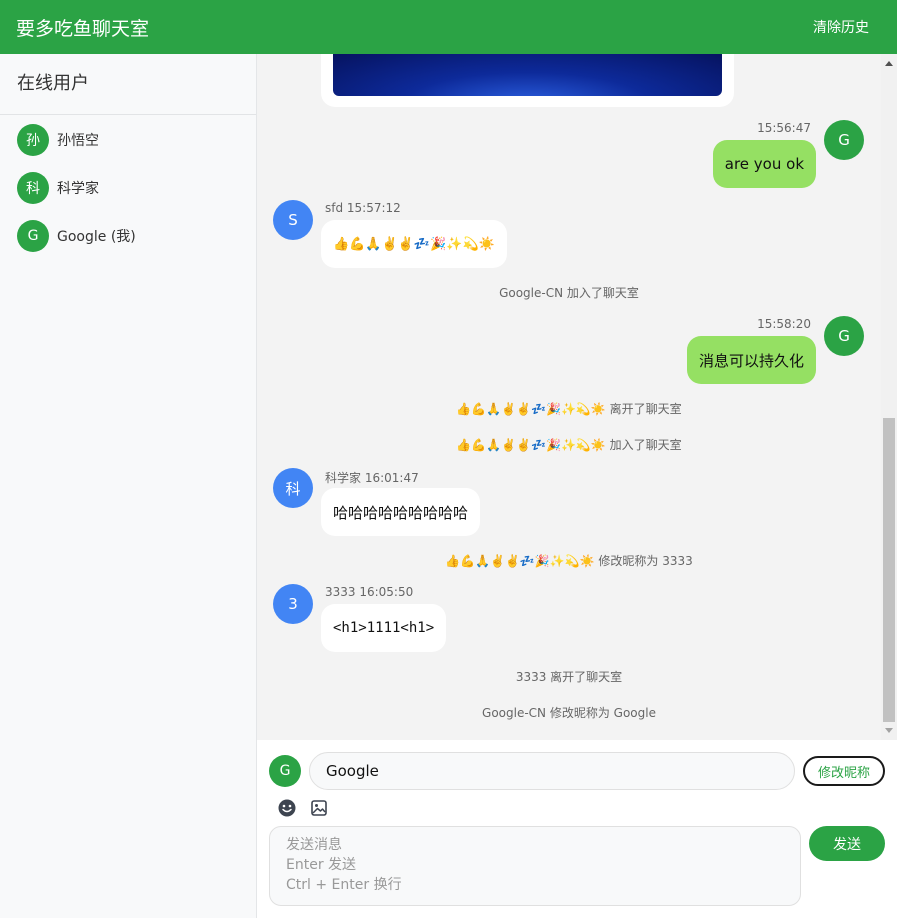 Image resolution: width=901 pixels, height=918 pixels. What do you see at coordinates (889, 397) in the screenshot?
I see `message-scrollbar` at bounding box center [889, 397].